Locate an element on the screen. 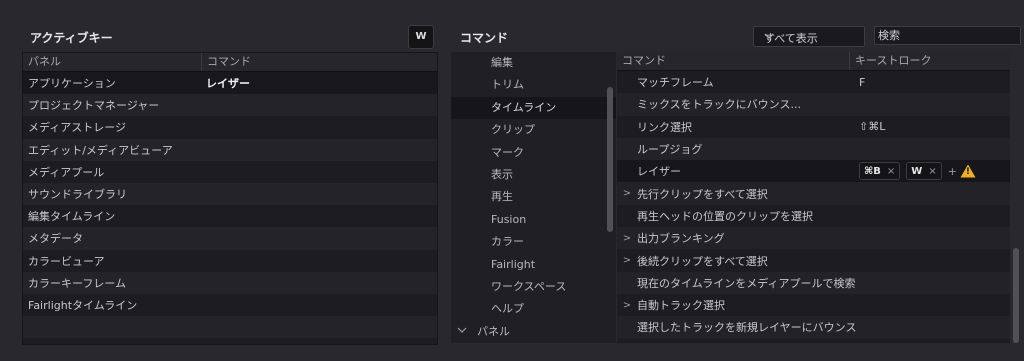 The height and width of the screenshot is (361, 1024). table-row: > 後続クリップをすべて選択 is located at coordinates (813, 260).